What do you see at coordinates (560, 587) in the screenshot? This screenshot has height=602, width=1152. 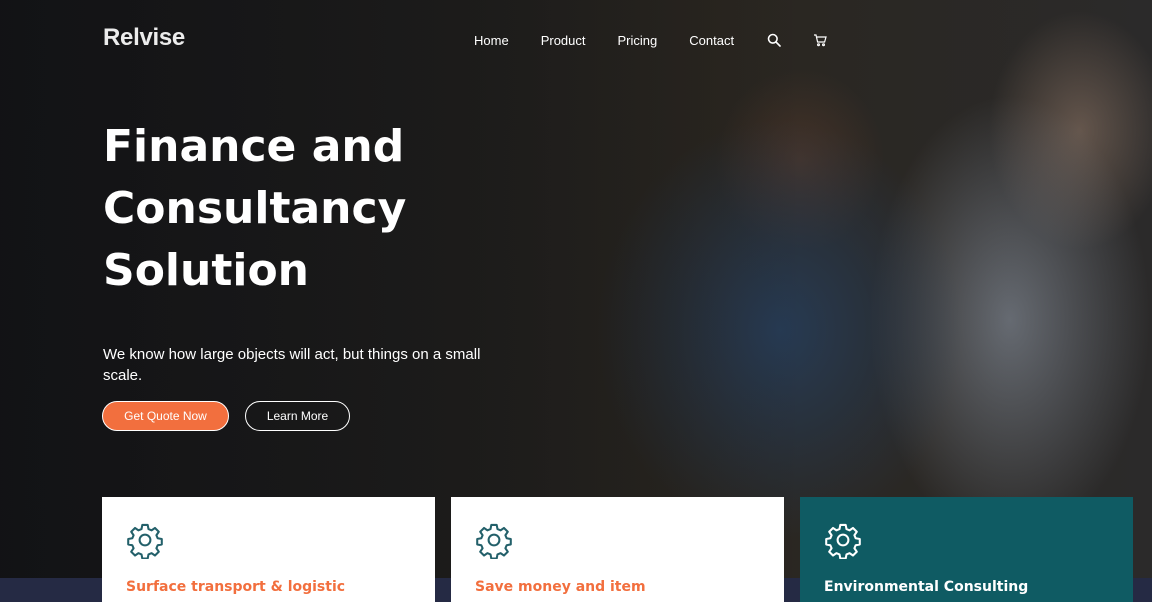 I see `card-title: Save money and item` at bounding box center [560, 587].